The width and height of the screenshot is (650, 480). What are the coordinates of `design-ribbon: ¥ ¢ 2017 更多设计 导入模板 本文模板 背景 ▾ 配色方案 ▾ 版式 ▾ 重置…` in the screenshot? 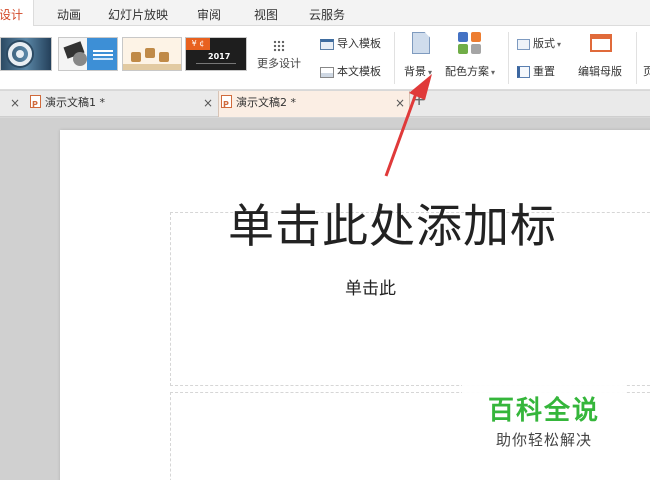 It's located at (325, 58).